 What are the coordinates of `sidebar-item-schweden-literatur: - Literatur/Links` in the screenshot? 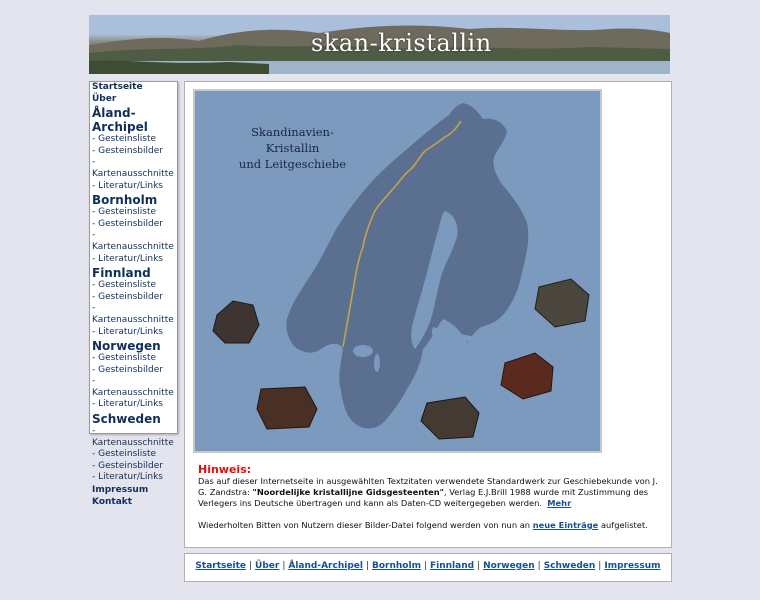 It's located at (133, 478).